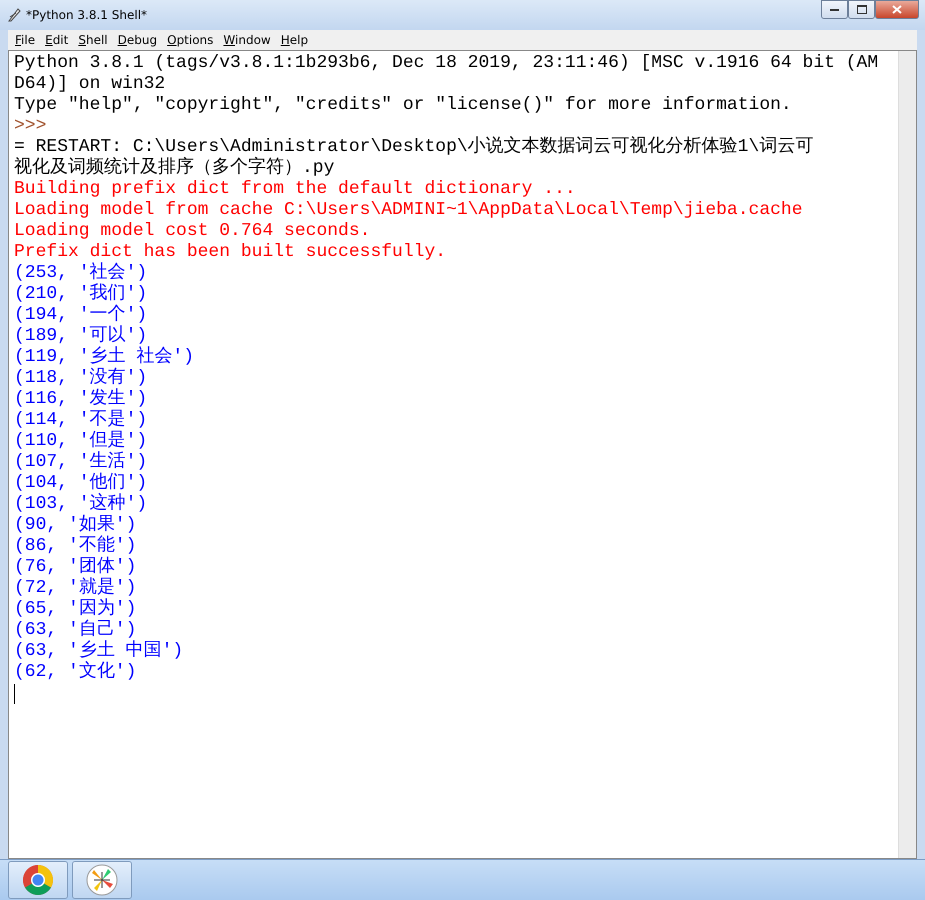  I want to click on console-line: (104, '他们'), so click(81, 483).